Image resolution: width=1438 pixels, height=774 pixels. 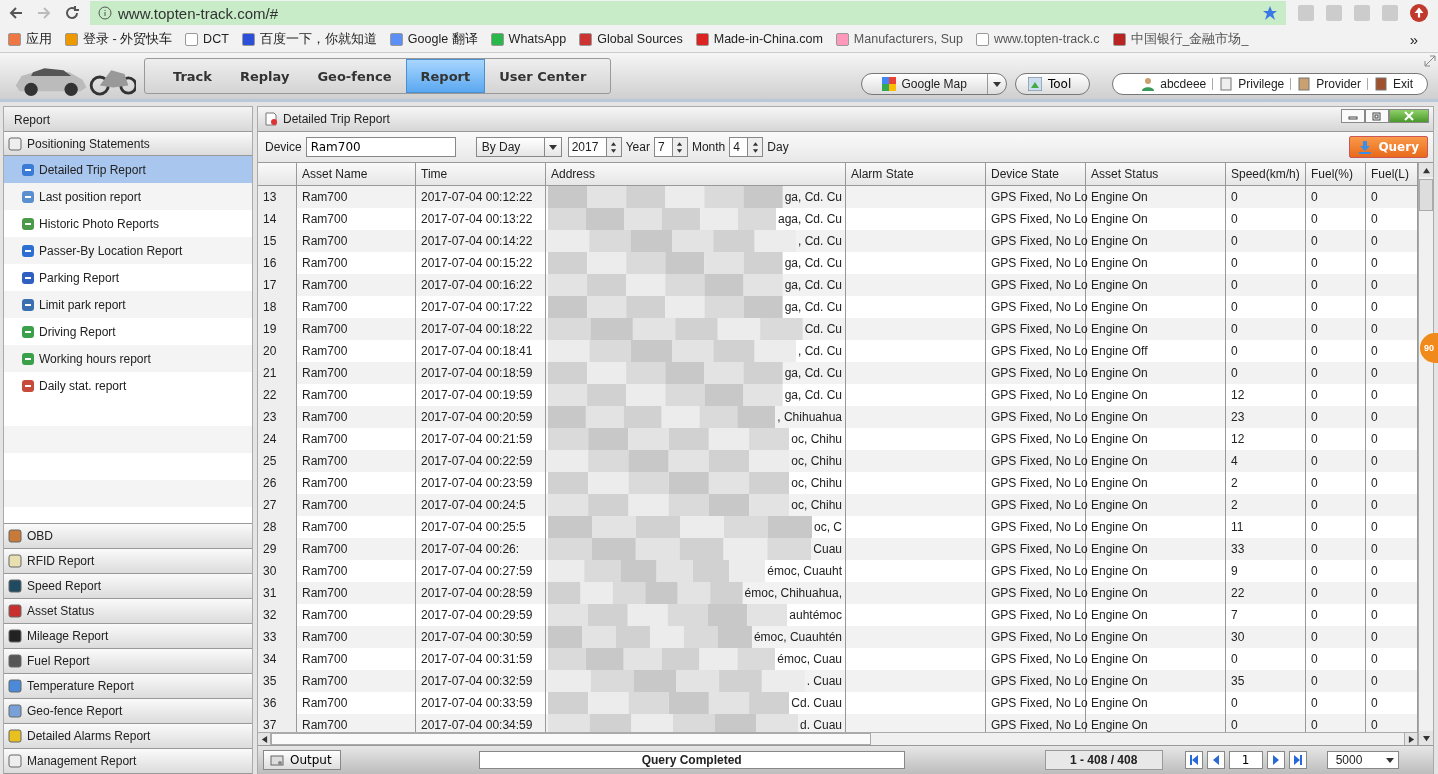 What do you see at coordinates (128, 169) in the screenshot?
I see `sidebar-item: Detailed Trip Report` at bounding box center [128, 169].